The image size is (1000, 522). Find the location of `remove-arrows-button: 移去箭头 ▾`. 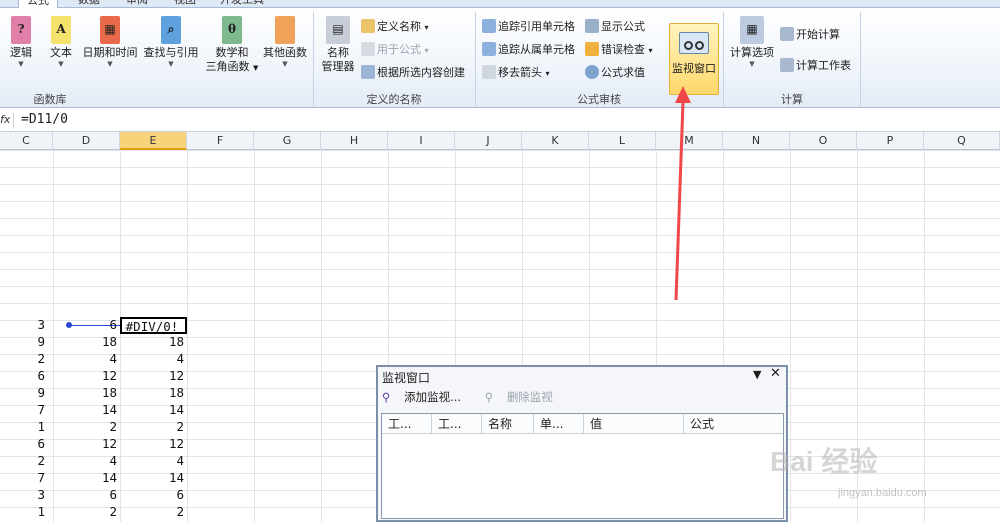

remove-arrows-button: 移去箭头 ▾ is located at coordinates (516, 73).